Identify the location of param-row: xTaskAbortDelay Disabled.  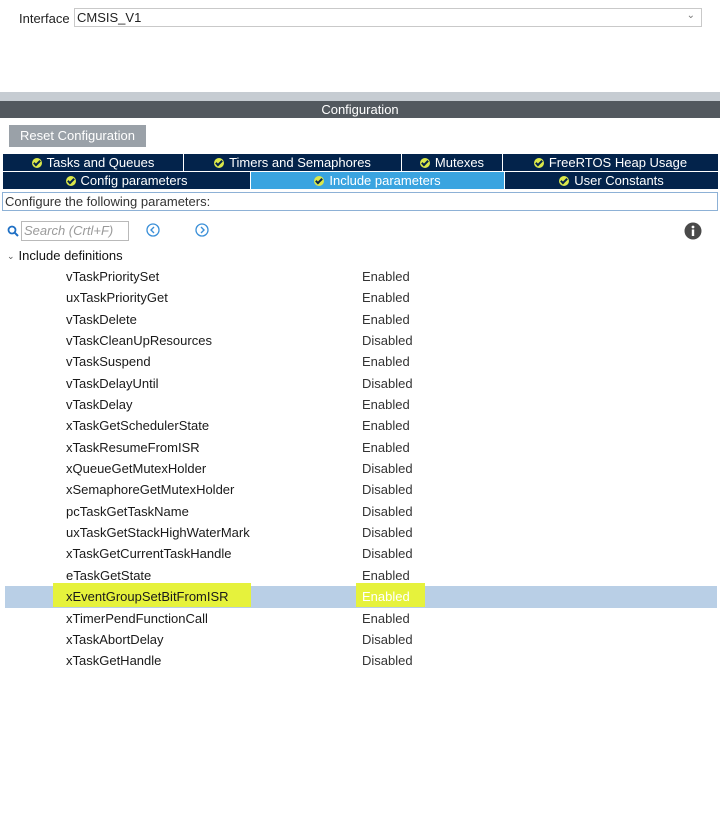
(360, 639).